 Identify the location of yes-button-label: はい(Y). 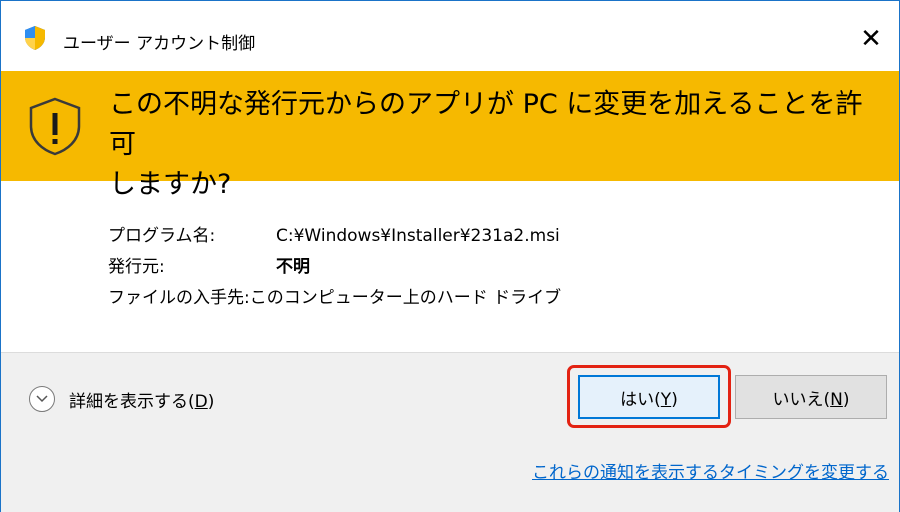
(649, 399).